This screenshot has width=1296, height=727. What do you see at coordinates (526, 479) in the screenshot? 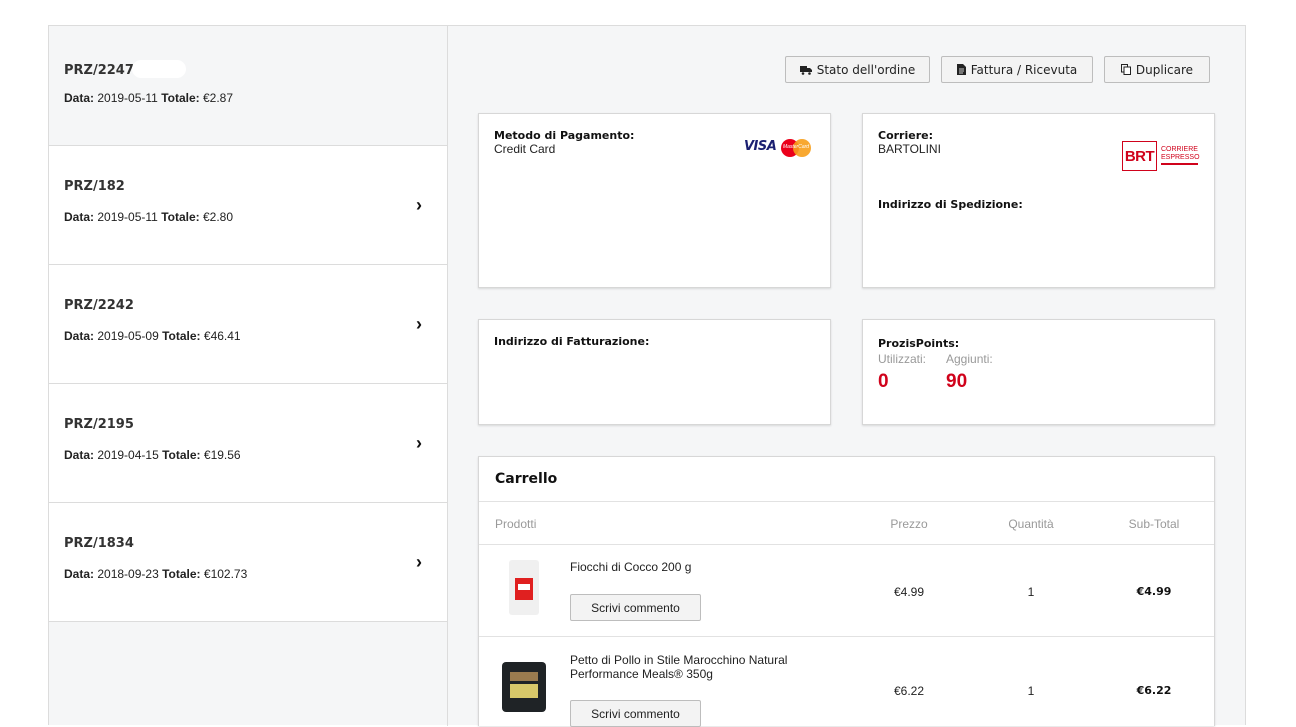
I see `cart-title: Carrello` at bounding box center [526, 479].